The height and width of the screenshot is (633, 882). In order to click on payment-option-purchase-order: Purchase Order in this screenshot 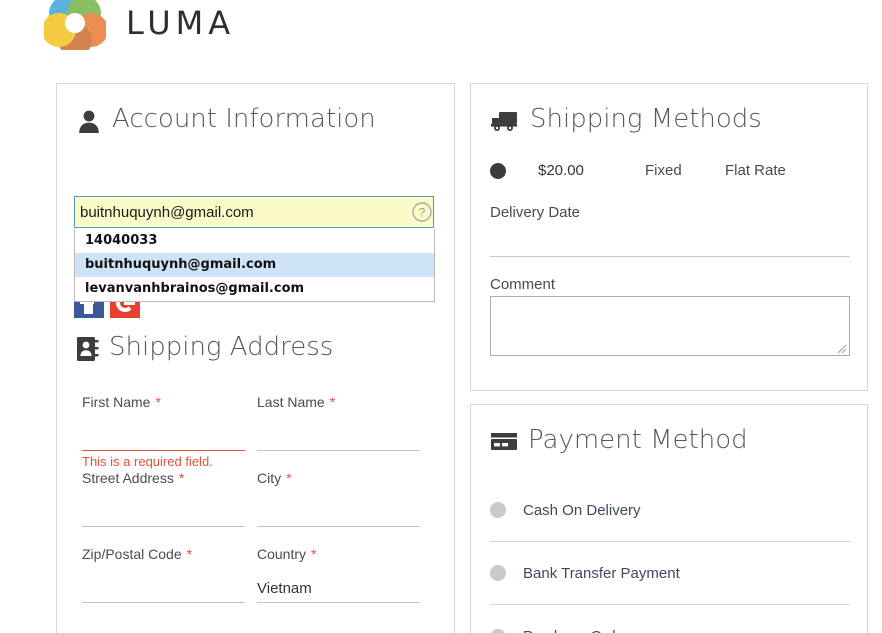, I will do `click(670, 619)`.